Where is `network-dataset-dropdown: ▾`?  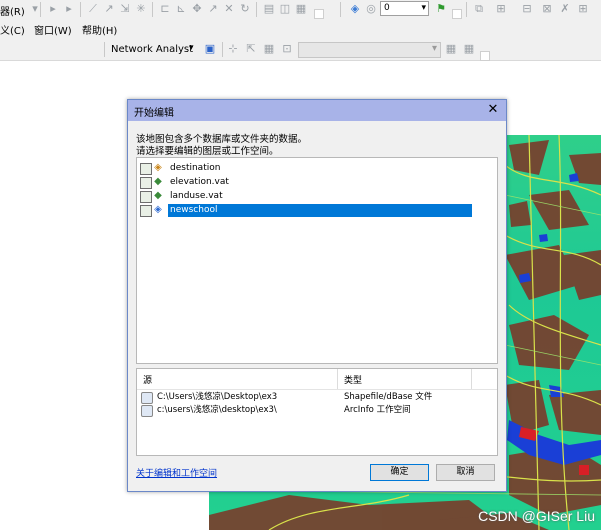
network-dataset-dropdown: ▾ is located at coordinates (369, 50).